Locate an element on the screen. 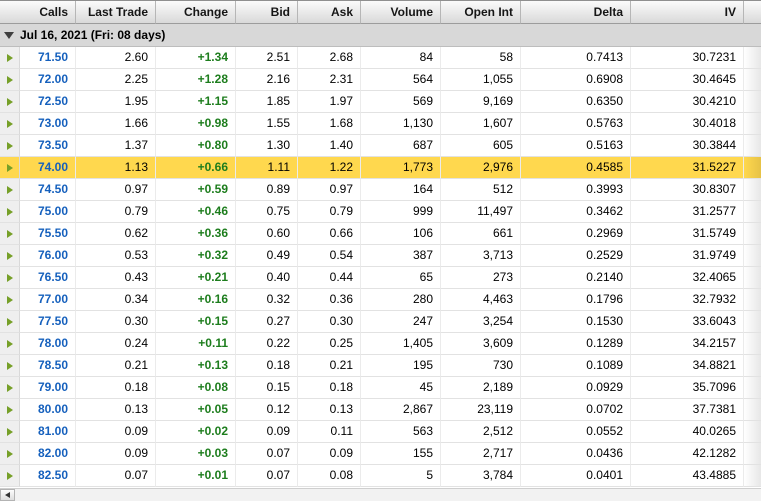 Image resolution: width=761 pixels, height=501 pixels. delta-cell: 0.0401 is located at coordinates (576, 476).